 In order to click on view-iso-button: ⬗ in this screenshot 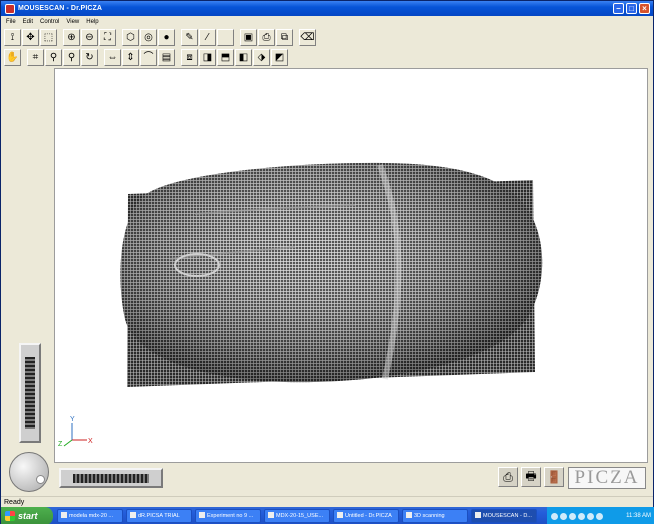, I will do `click(261, 57)`.